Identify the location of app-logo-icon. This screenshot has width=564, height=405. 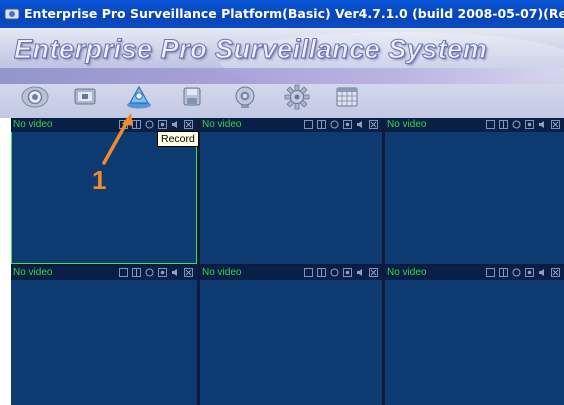
(12, 14).